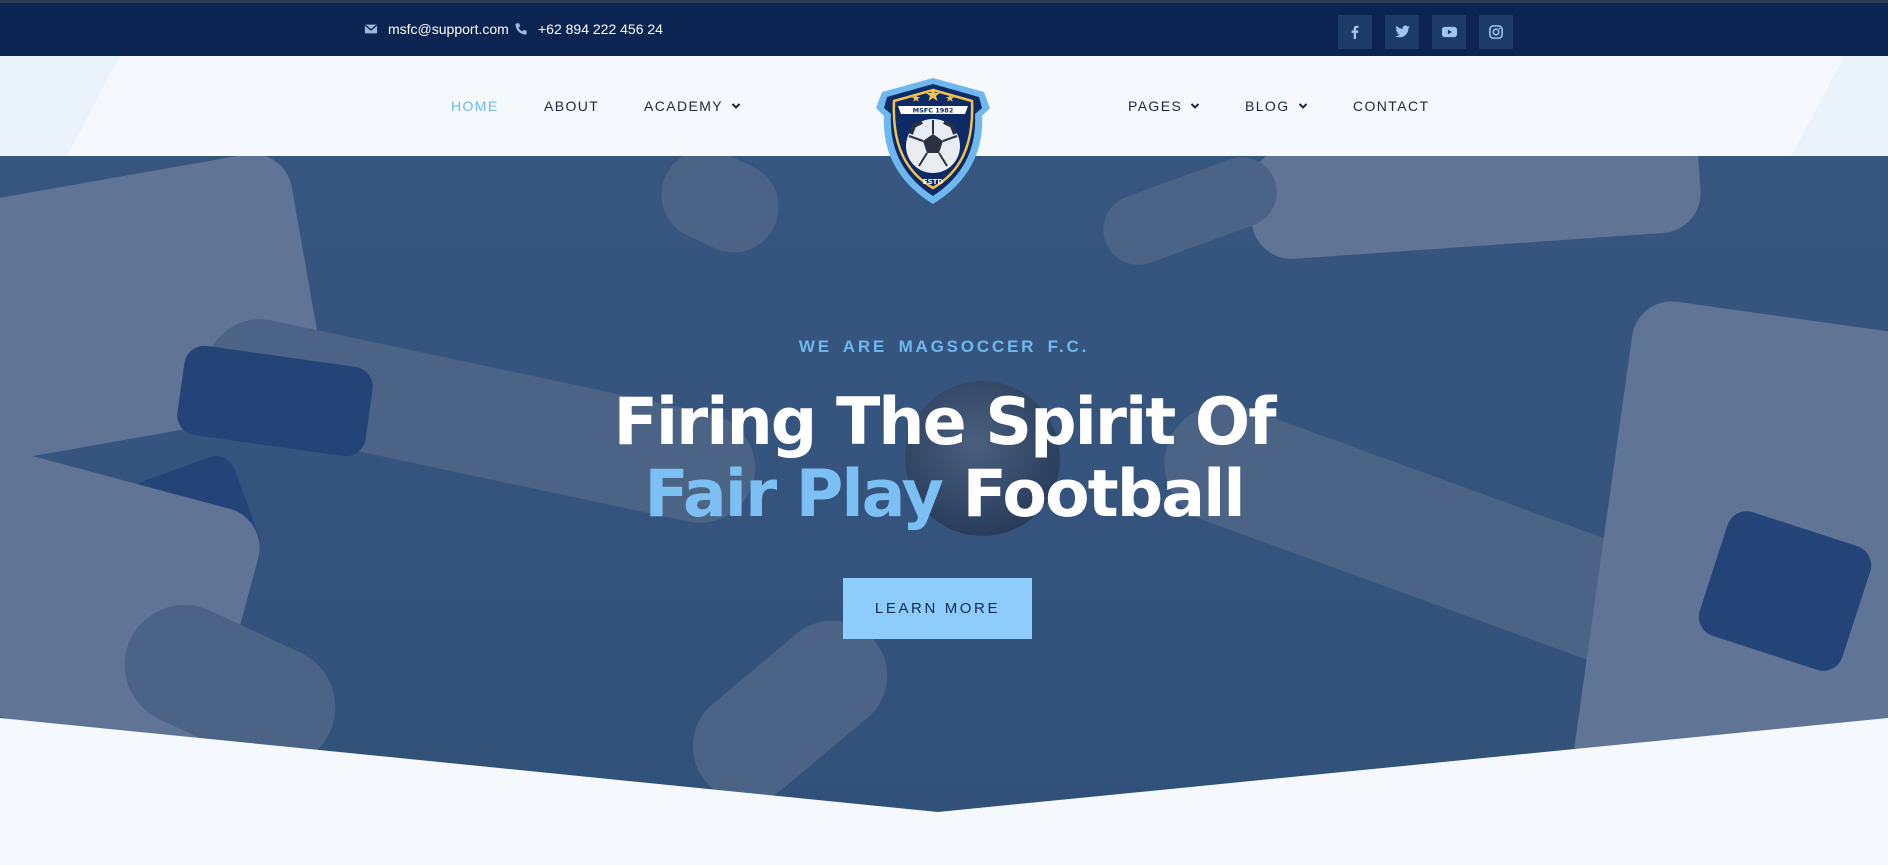 The width and height of the screenshot is (1888, 865). I want to click on nav-label: HOME, so click(475, 106).